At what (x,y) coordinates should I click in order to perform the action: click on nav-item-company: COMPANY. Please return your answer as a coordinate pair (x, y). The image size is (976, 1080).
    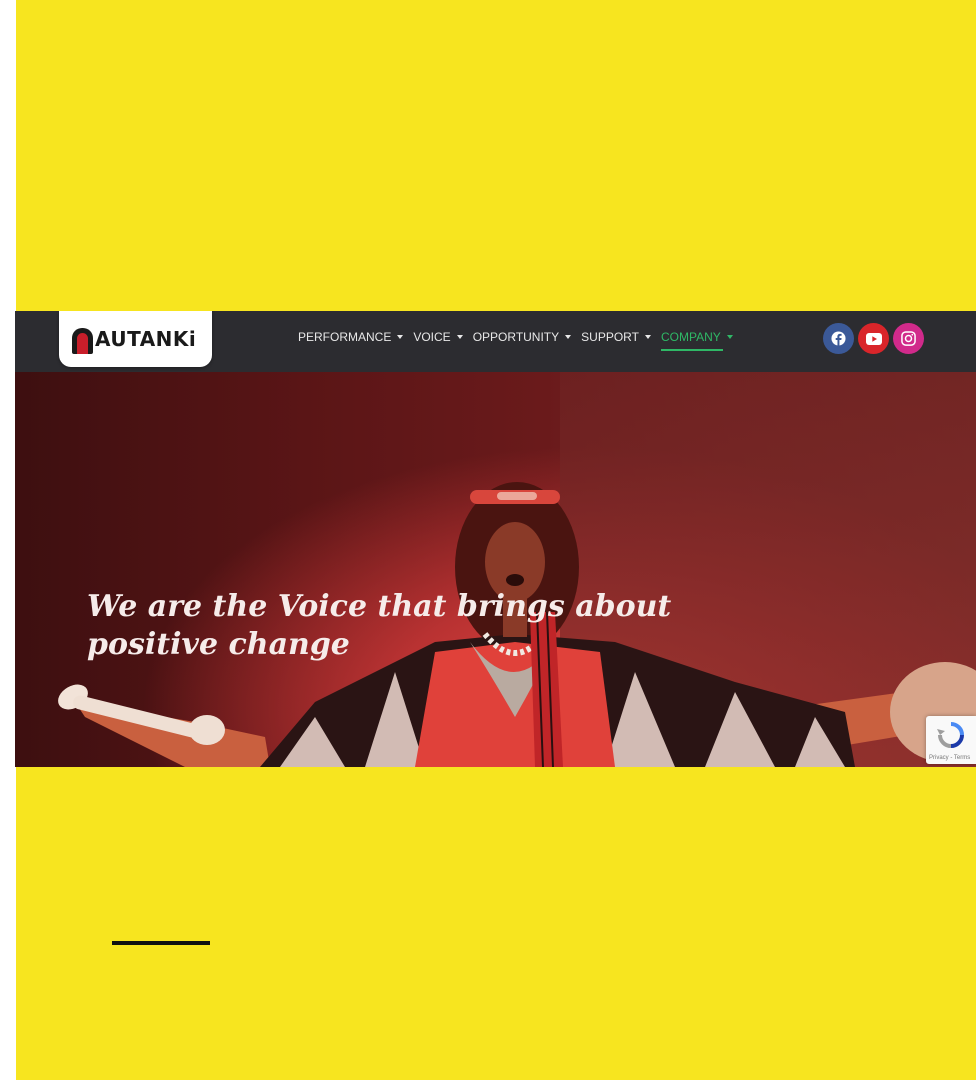
    Looking at the image, I should click on (696, 340).